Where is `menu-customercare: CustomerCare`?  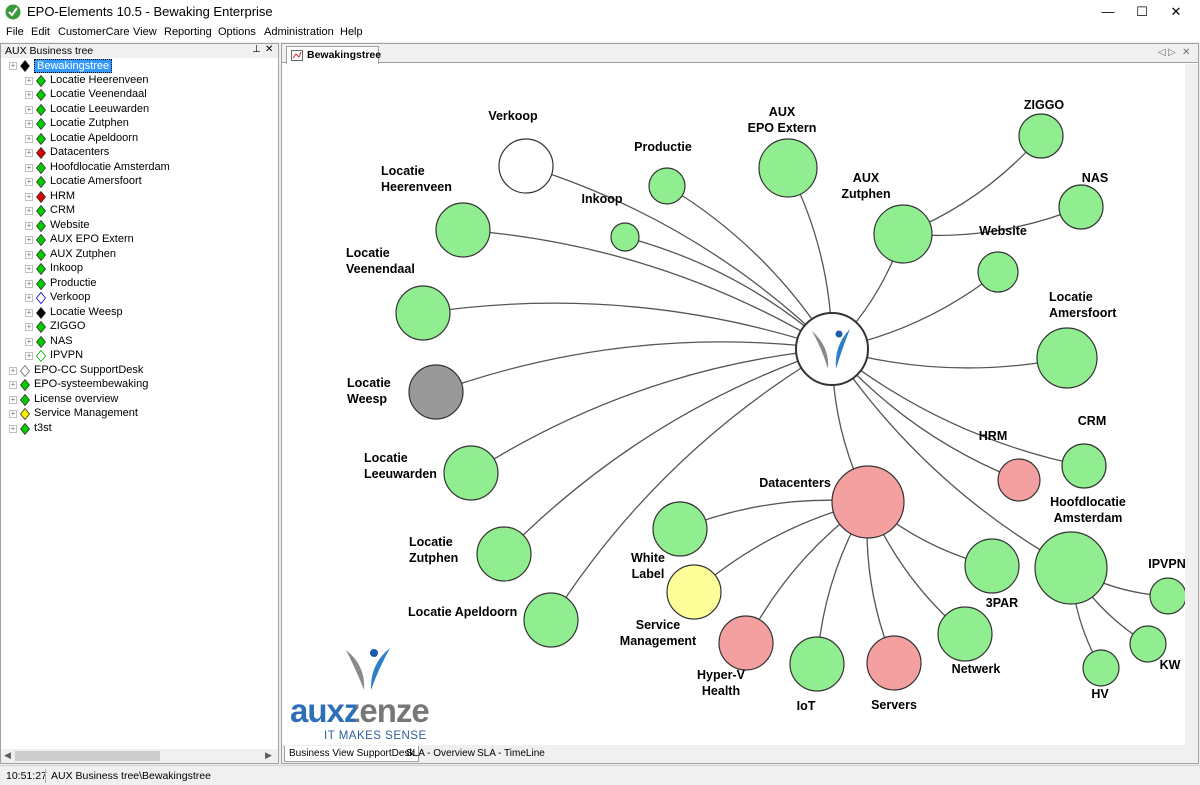
menu-customercare: CustomerCare is located at coordinates (94, 32).